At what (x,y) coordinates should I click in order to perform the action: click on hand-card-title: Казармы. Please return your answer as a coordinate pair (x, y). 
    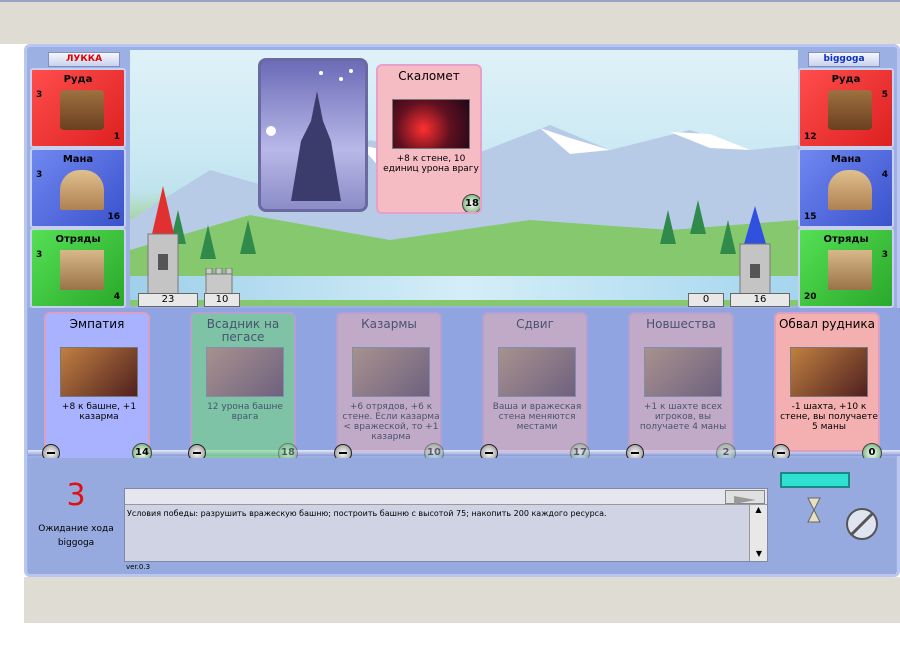
    Looking at the image, I should click on (389, 324).